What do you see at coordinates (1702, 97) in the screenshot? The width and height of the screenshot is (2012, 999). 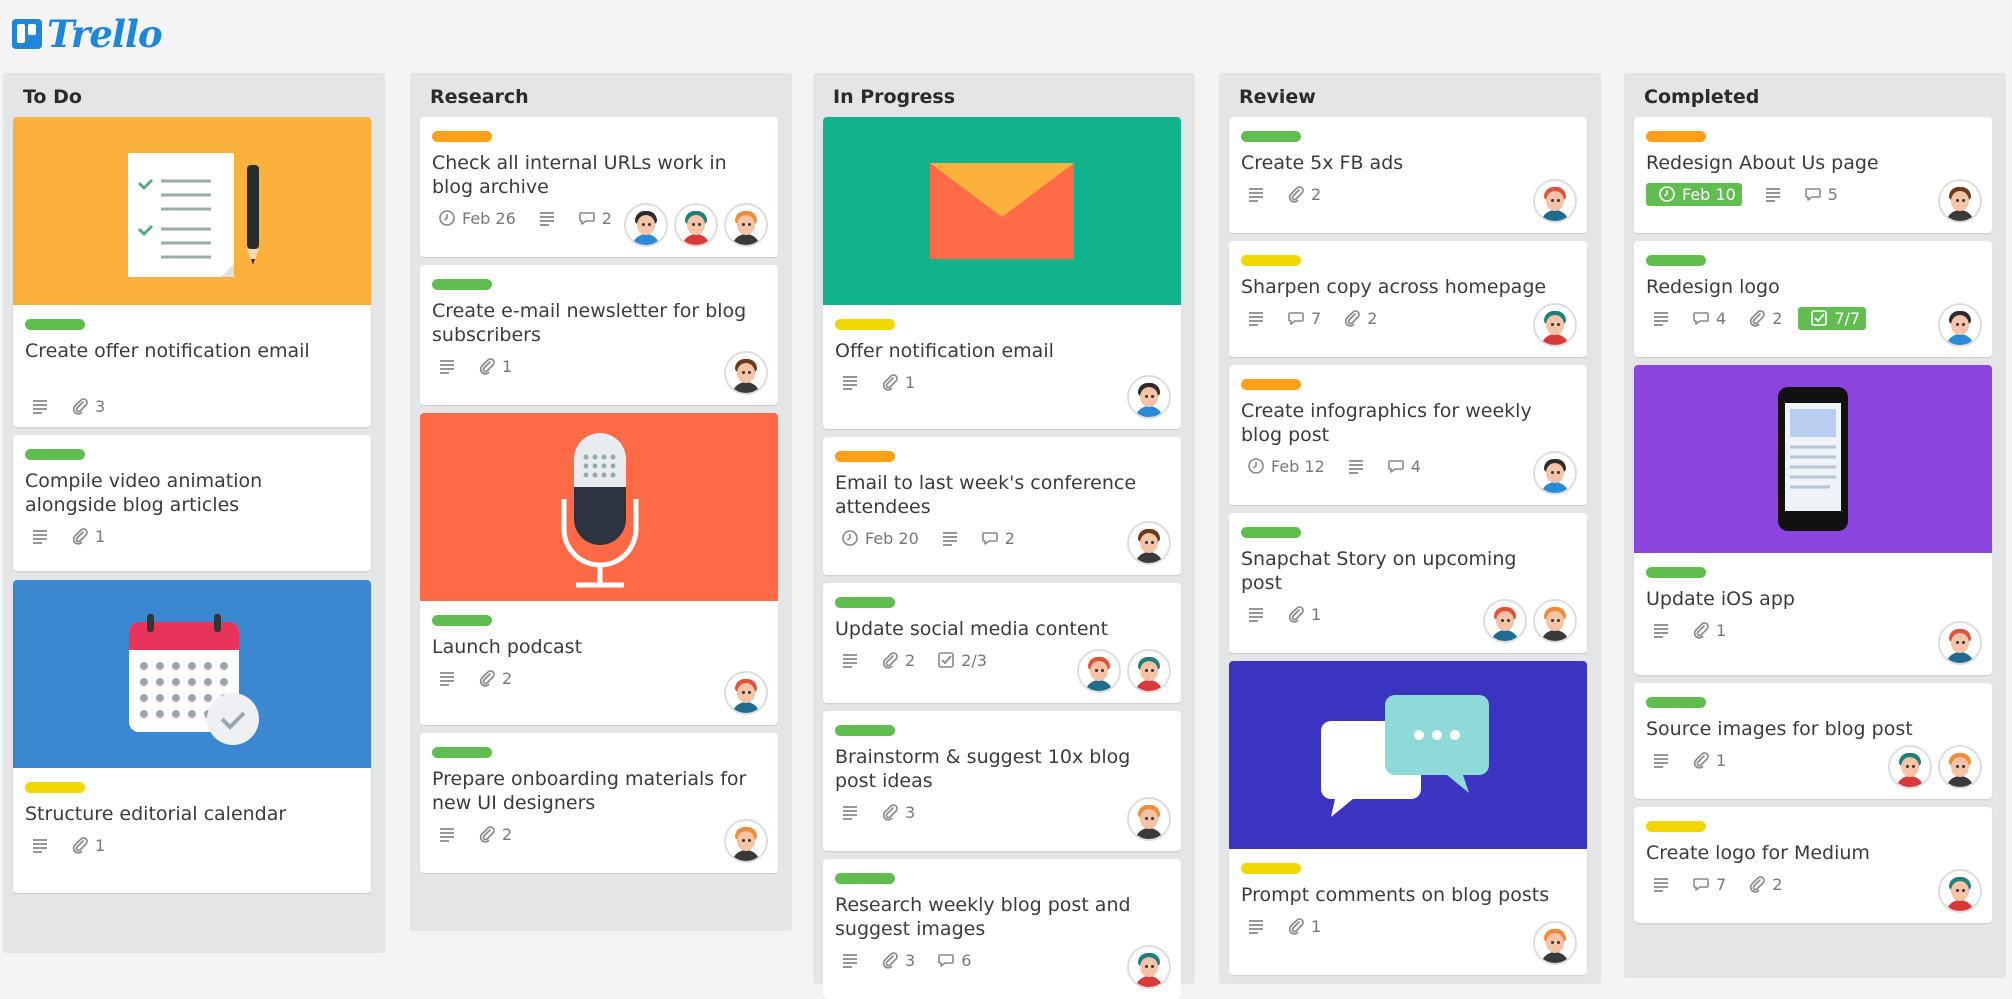 I see `list-title: Completed` at bounding box center [1702, 97].